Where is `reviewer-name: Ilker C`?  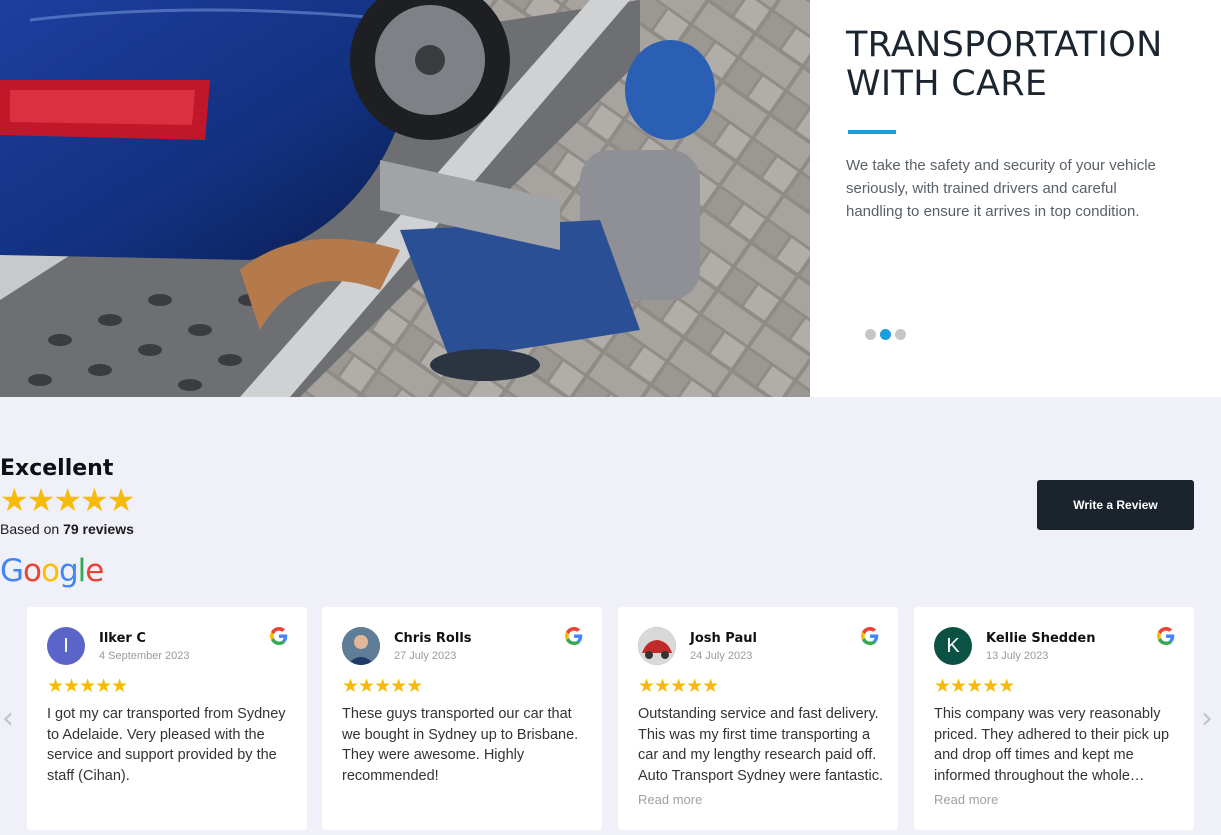 reviewer-name: Ilker C is located at coordinates (122, 638).